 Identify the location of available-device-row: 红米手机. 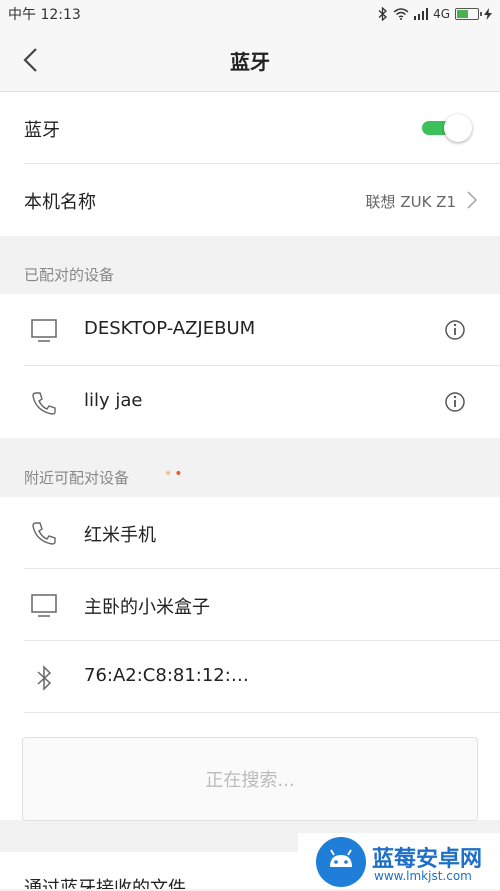
(250, 533).